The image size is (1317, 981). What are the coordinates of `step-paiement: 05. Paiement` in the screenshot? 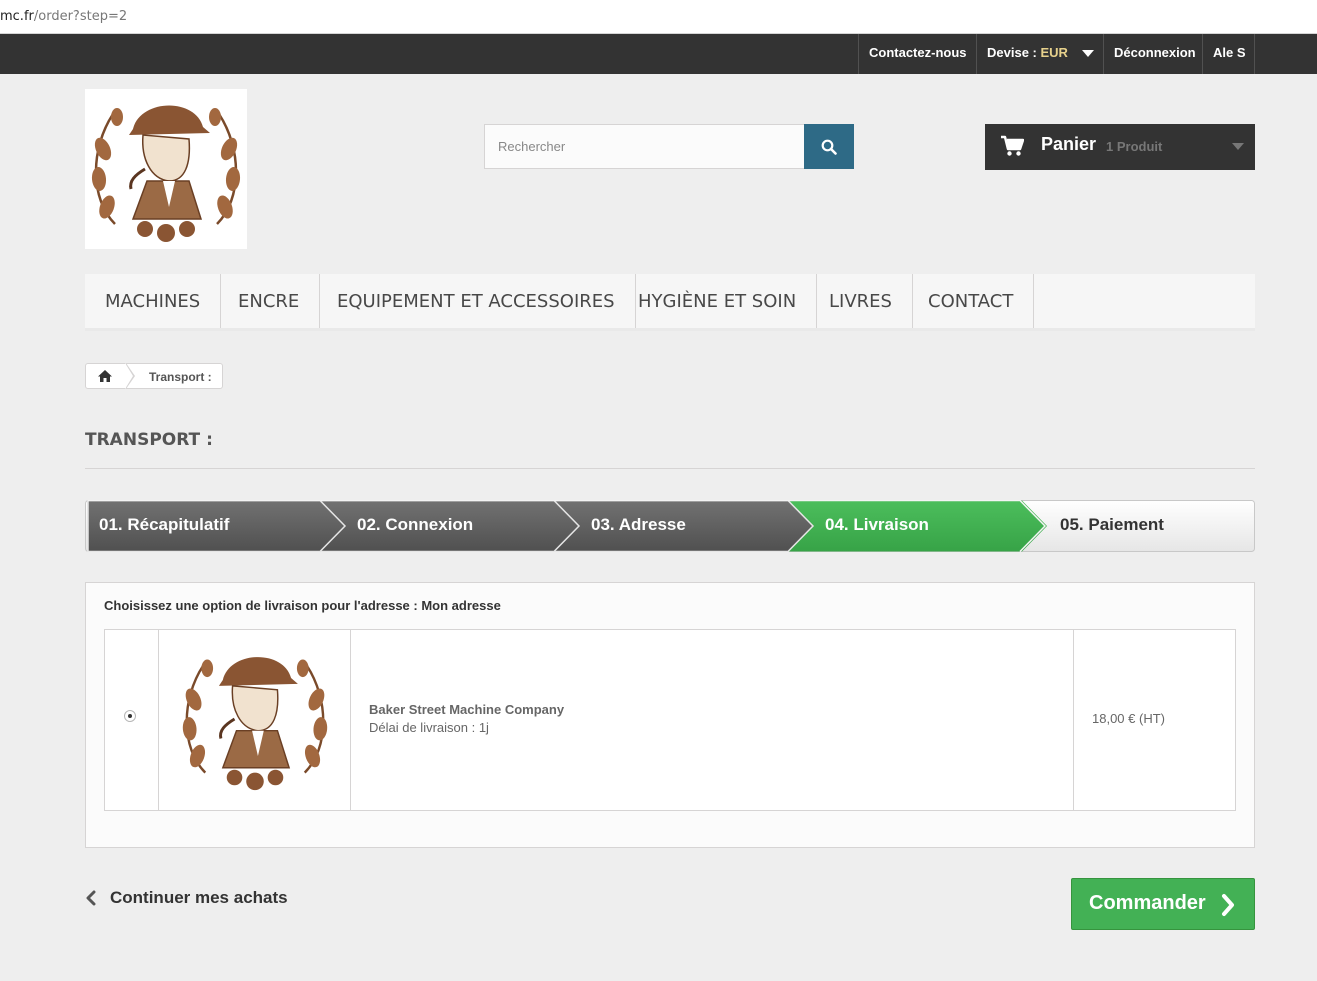 It's located at (1112, 524).